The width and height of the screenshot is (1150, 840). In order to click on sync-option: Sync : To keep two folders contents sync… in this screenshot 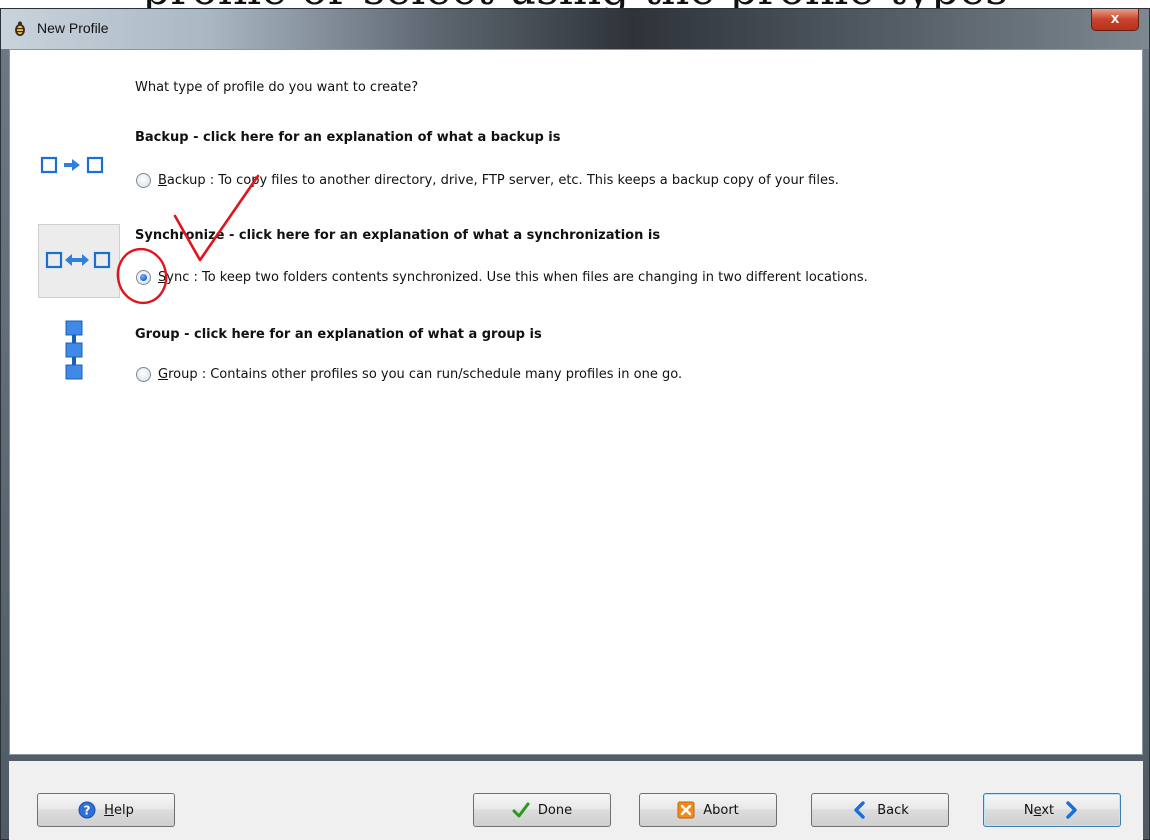, I will do `click(502, 277)`.